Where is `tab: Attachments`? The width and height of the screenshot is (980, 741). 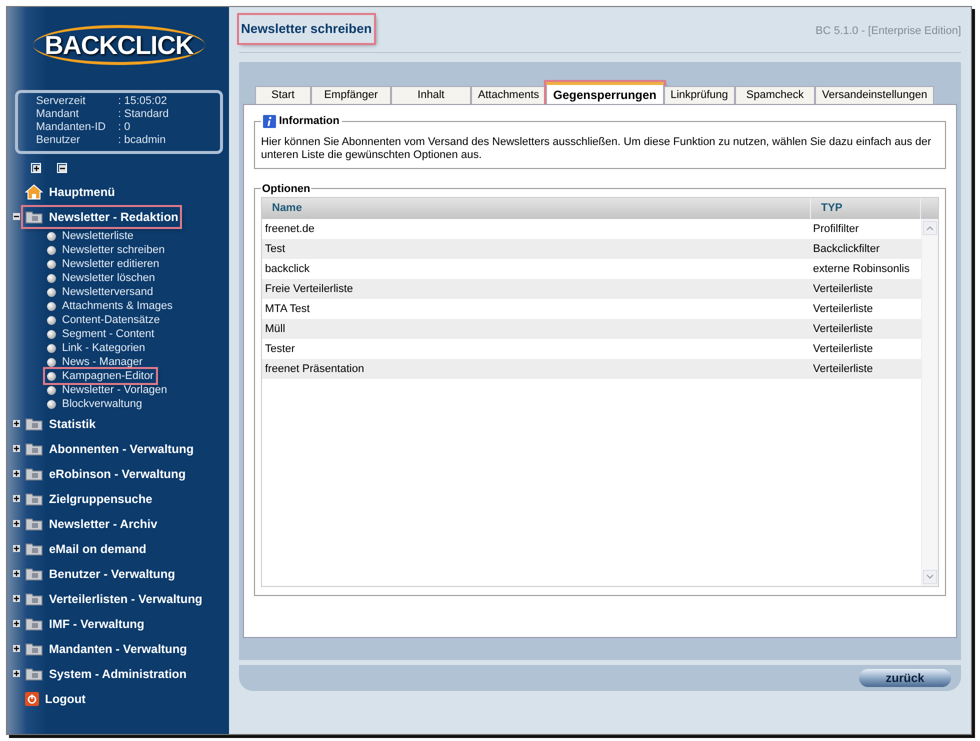 tab: Attachments is located at coordinates (508, 95).